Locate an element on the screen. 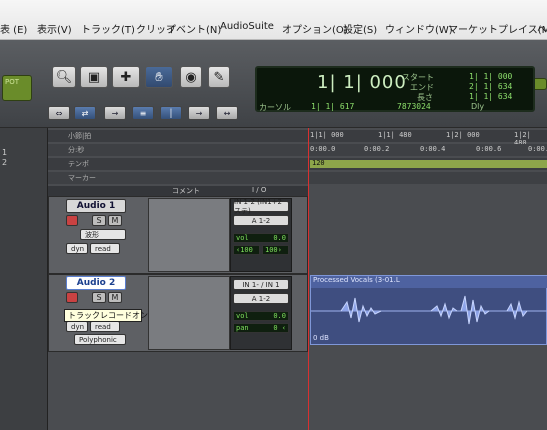 The height and width of the screenshot is (430, 547). hand-icon: ✋︎ is located at coordinates (159, 77).